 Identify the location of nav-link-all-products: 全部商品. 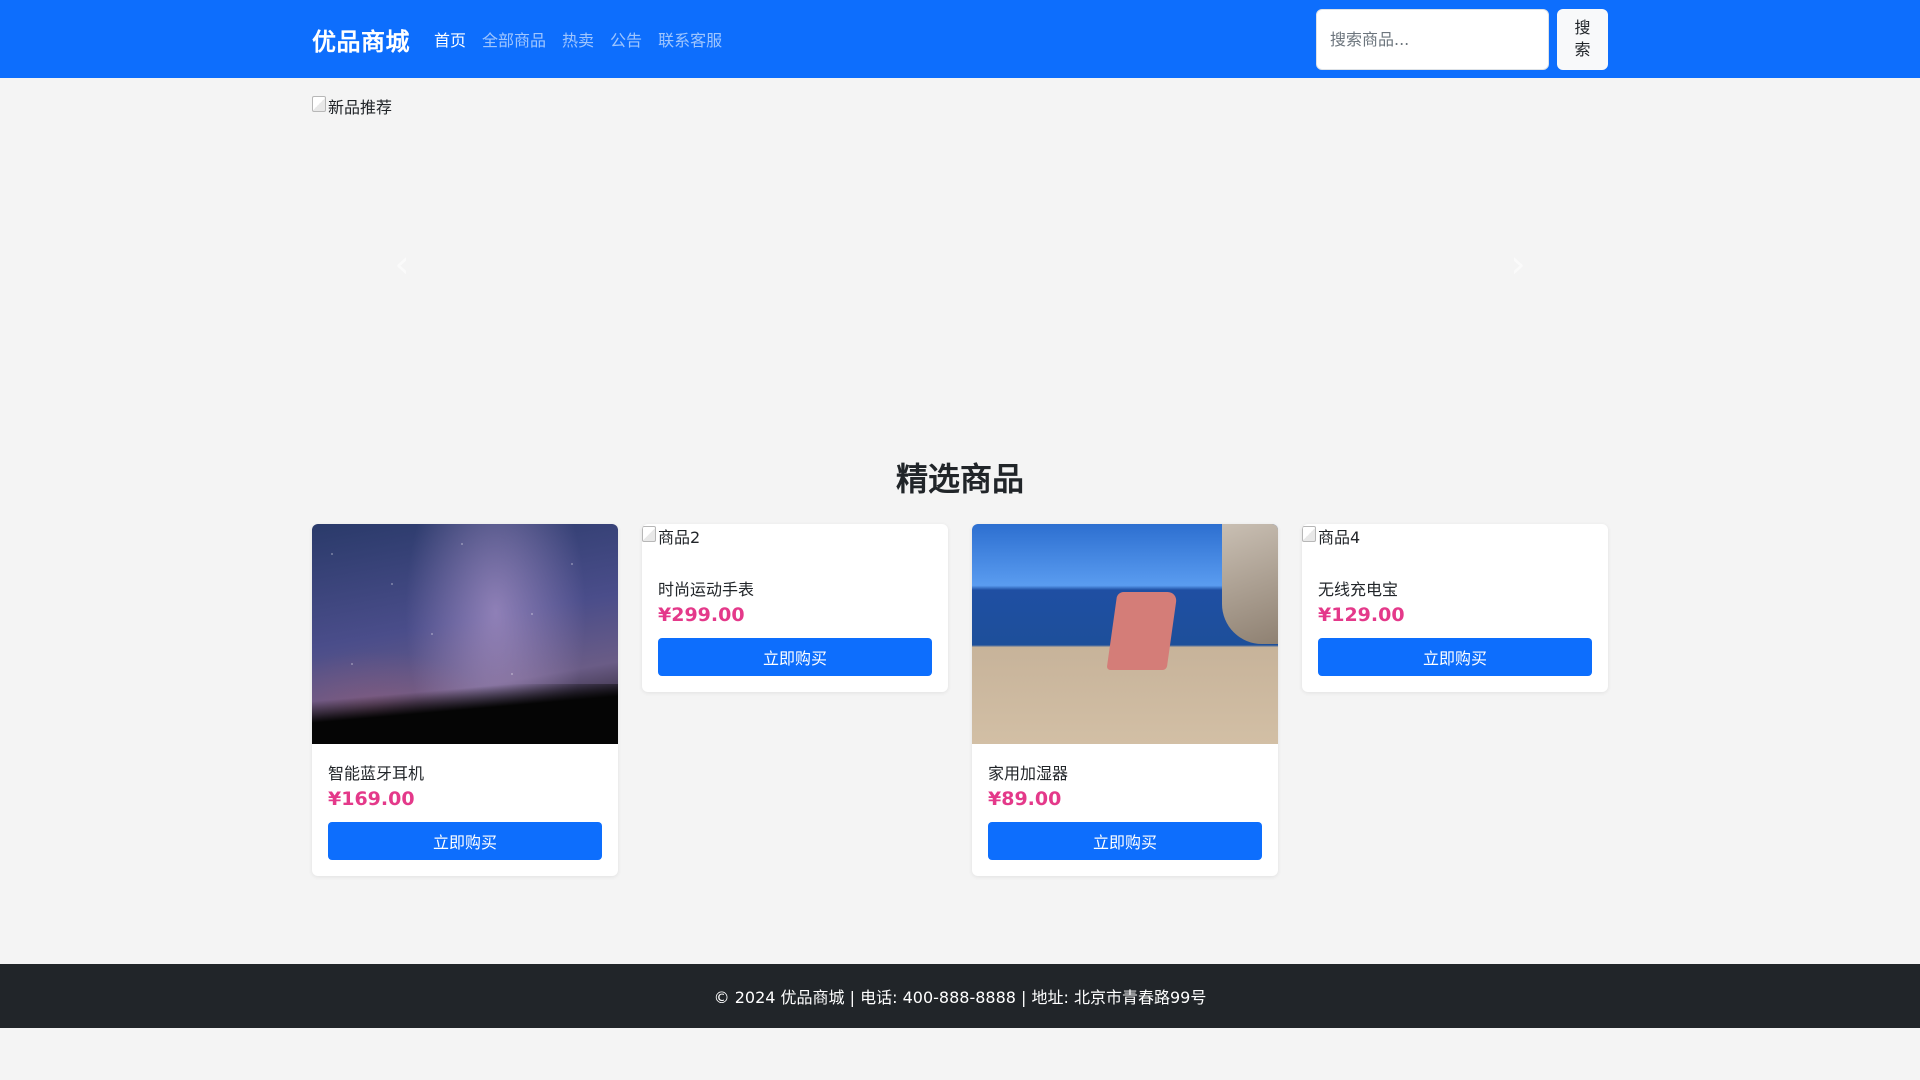
(514, 39).